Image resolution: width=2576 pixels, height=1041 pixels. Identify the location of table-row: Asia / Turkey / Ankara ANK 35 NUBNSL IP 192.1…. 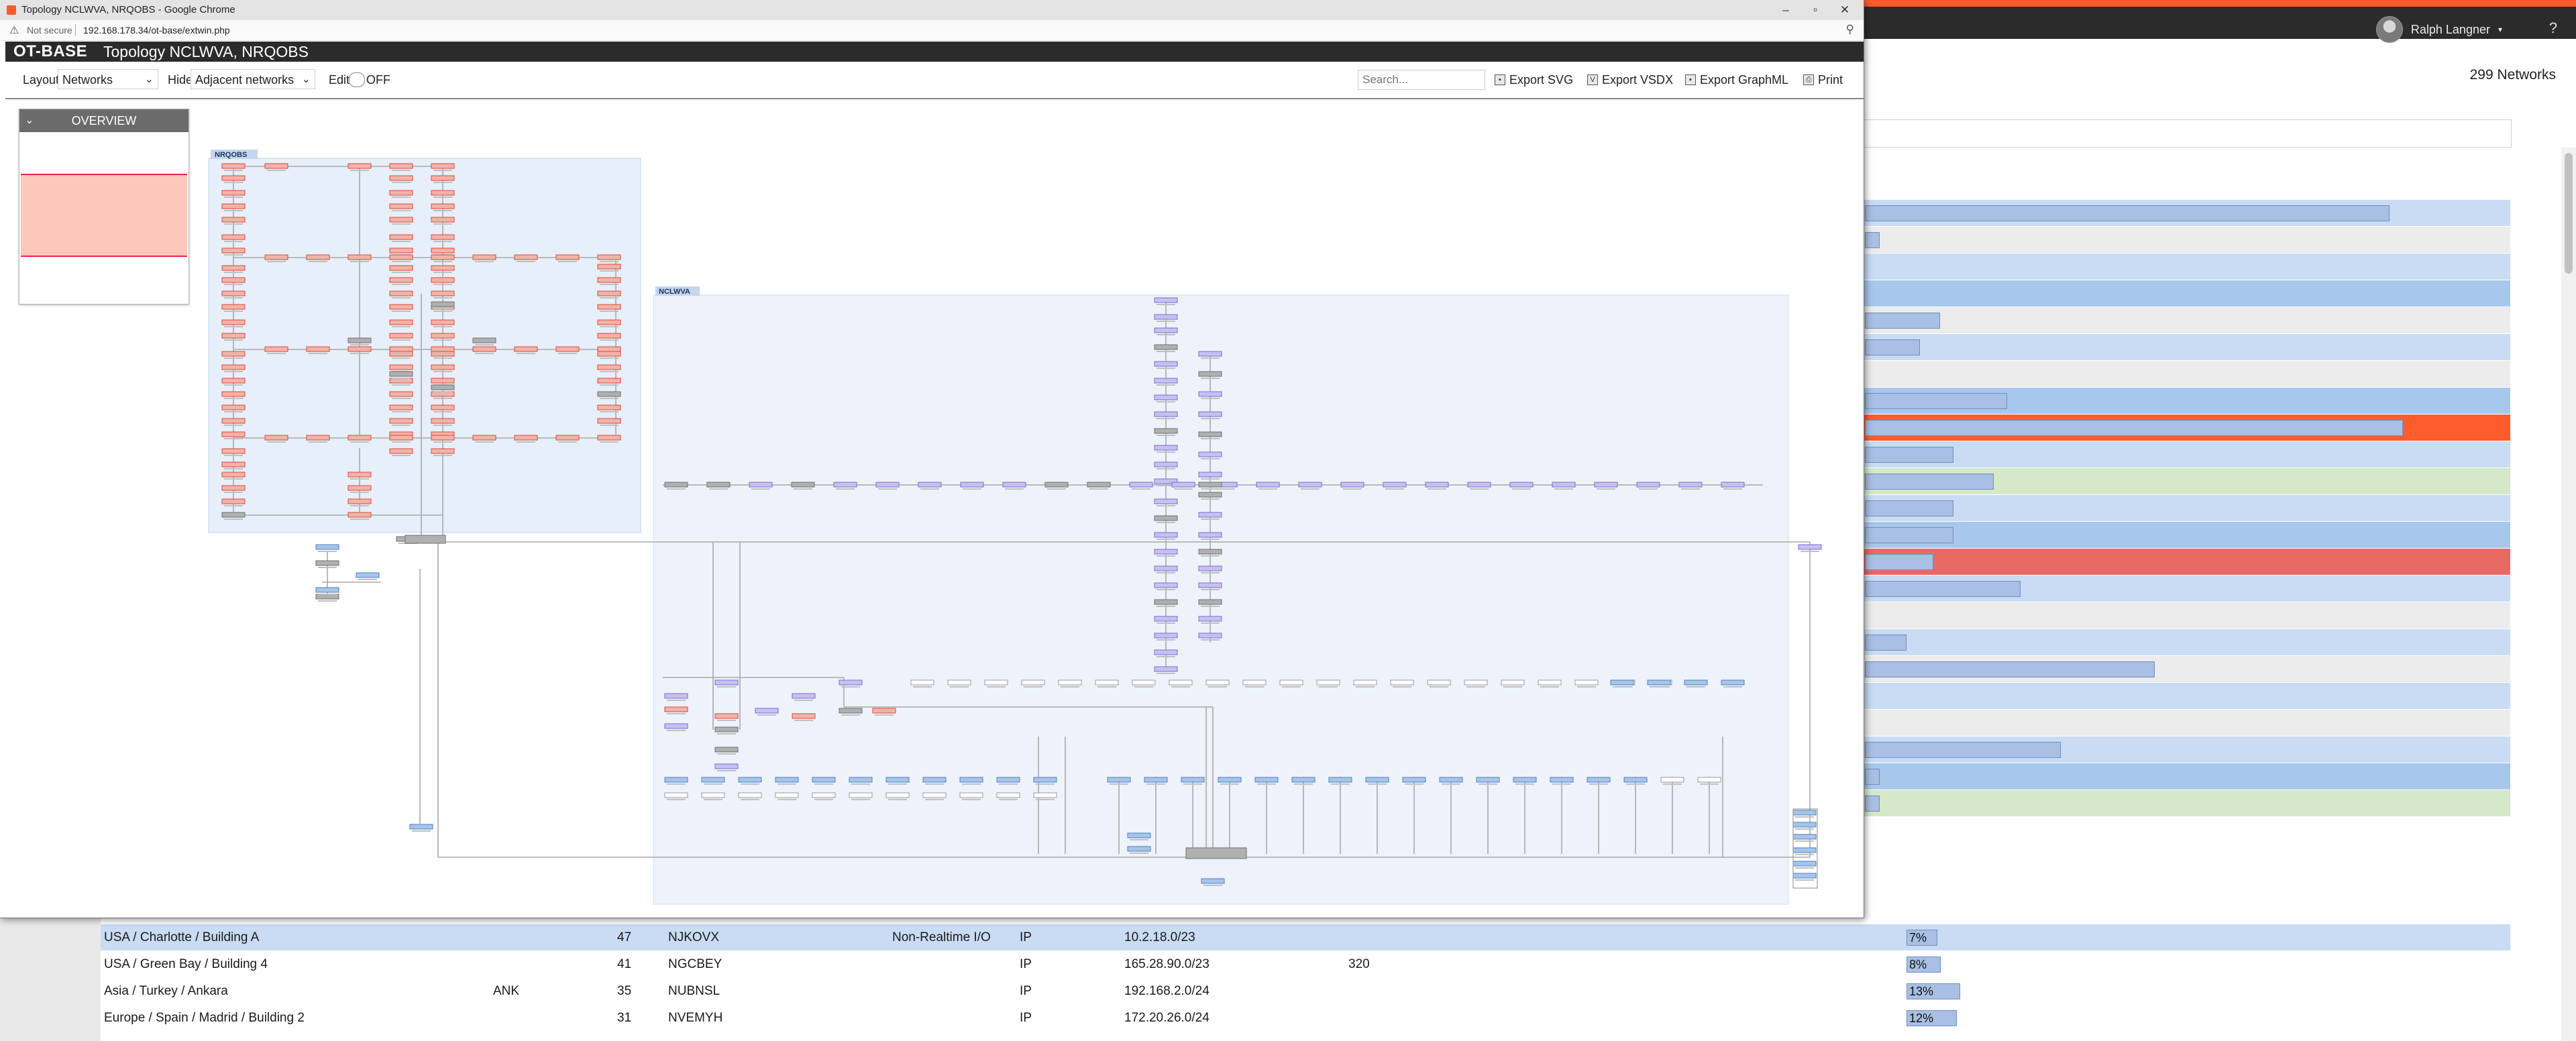
(1305, 991).